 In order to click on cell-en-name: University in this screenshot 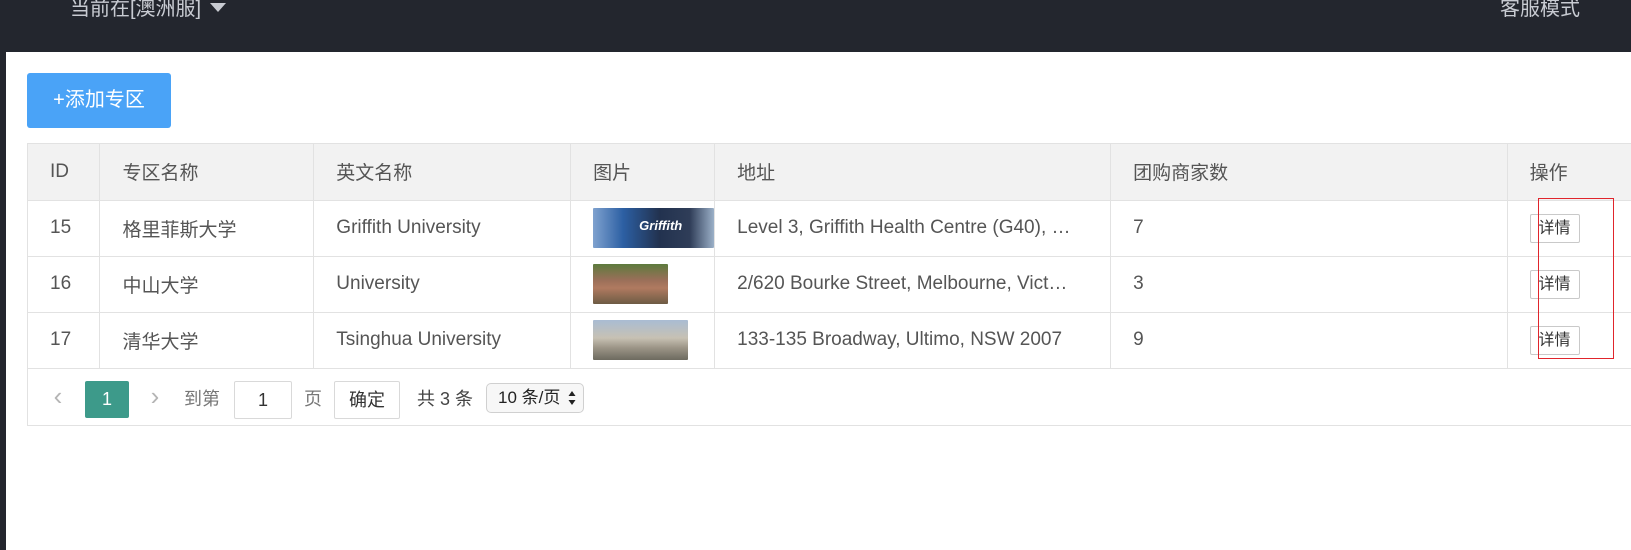, I will do `click(442, 284)`.